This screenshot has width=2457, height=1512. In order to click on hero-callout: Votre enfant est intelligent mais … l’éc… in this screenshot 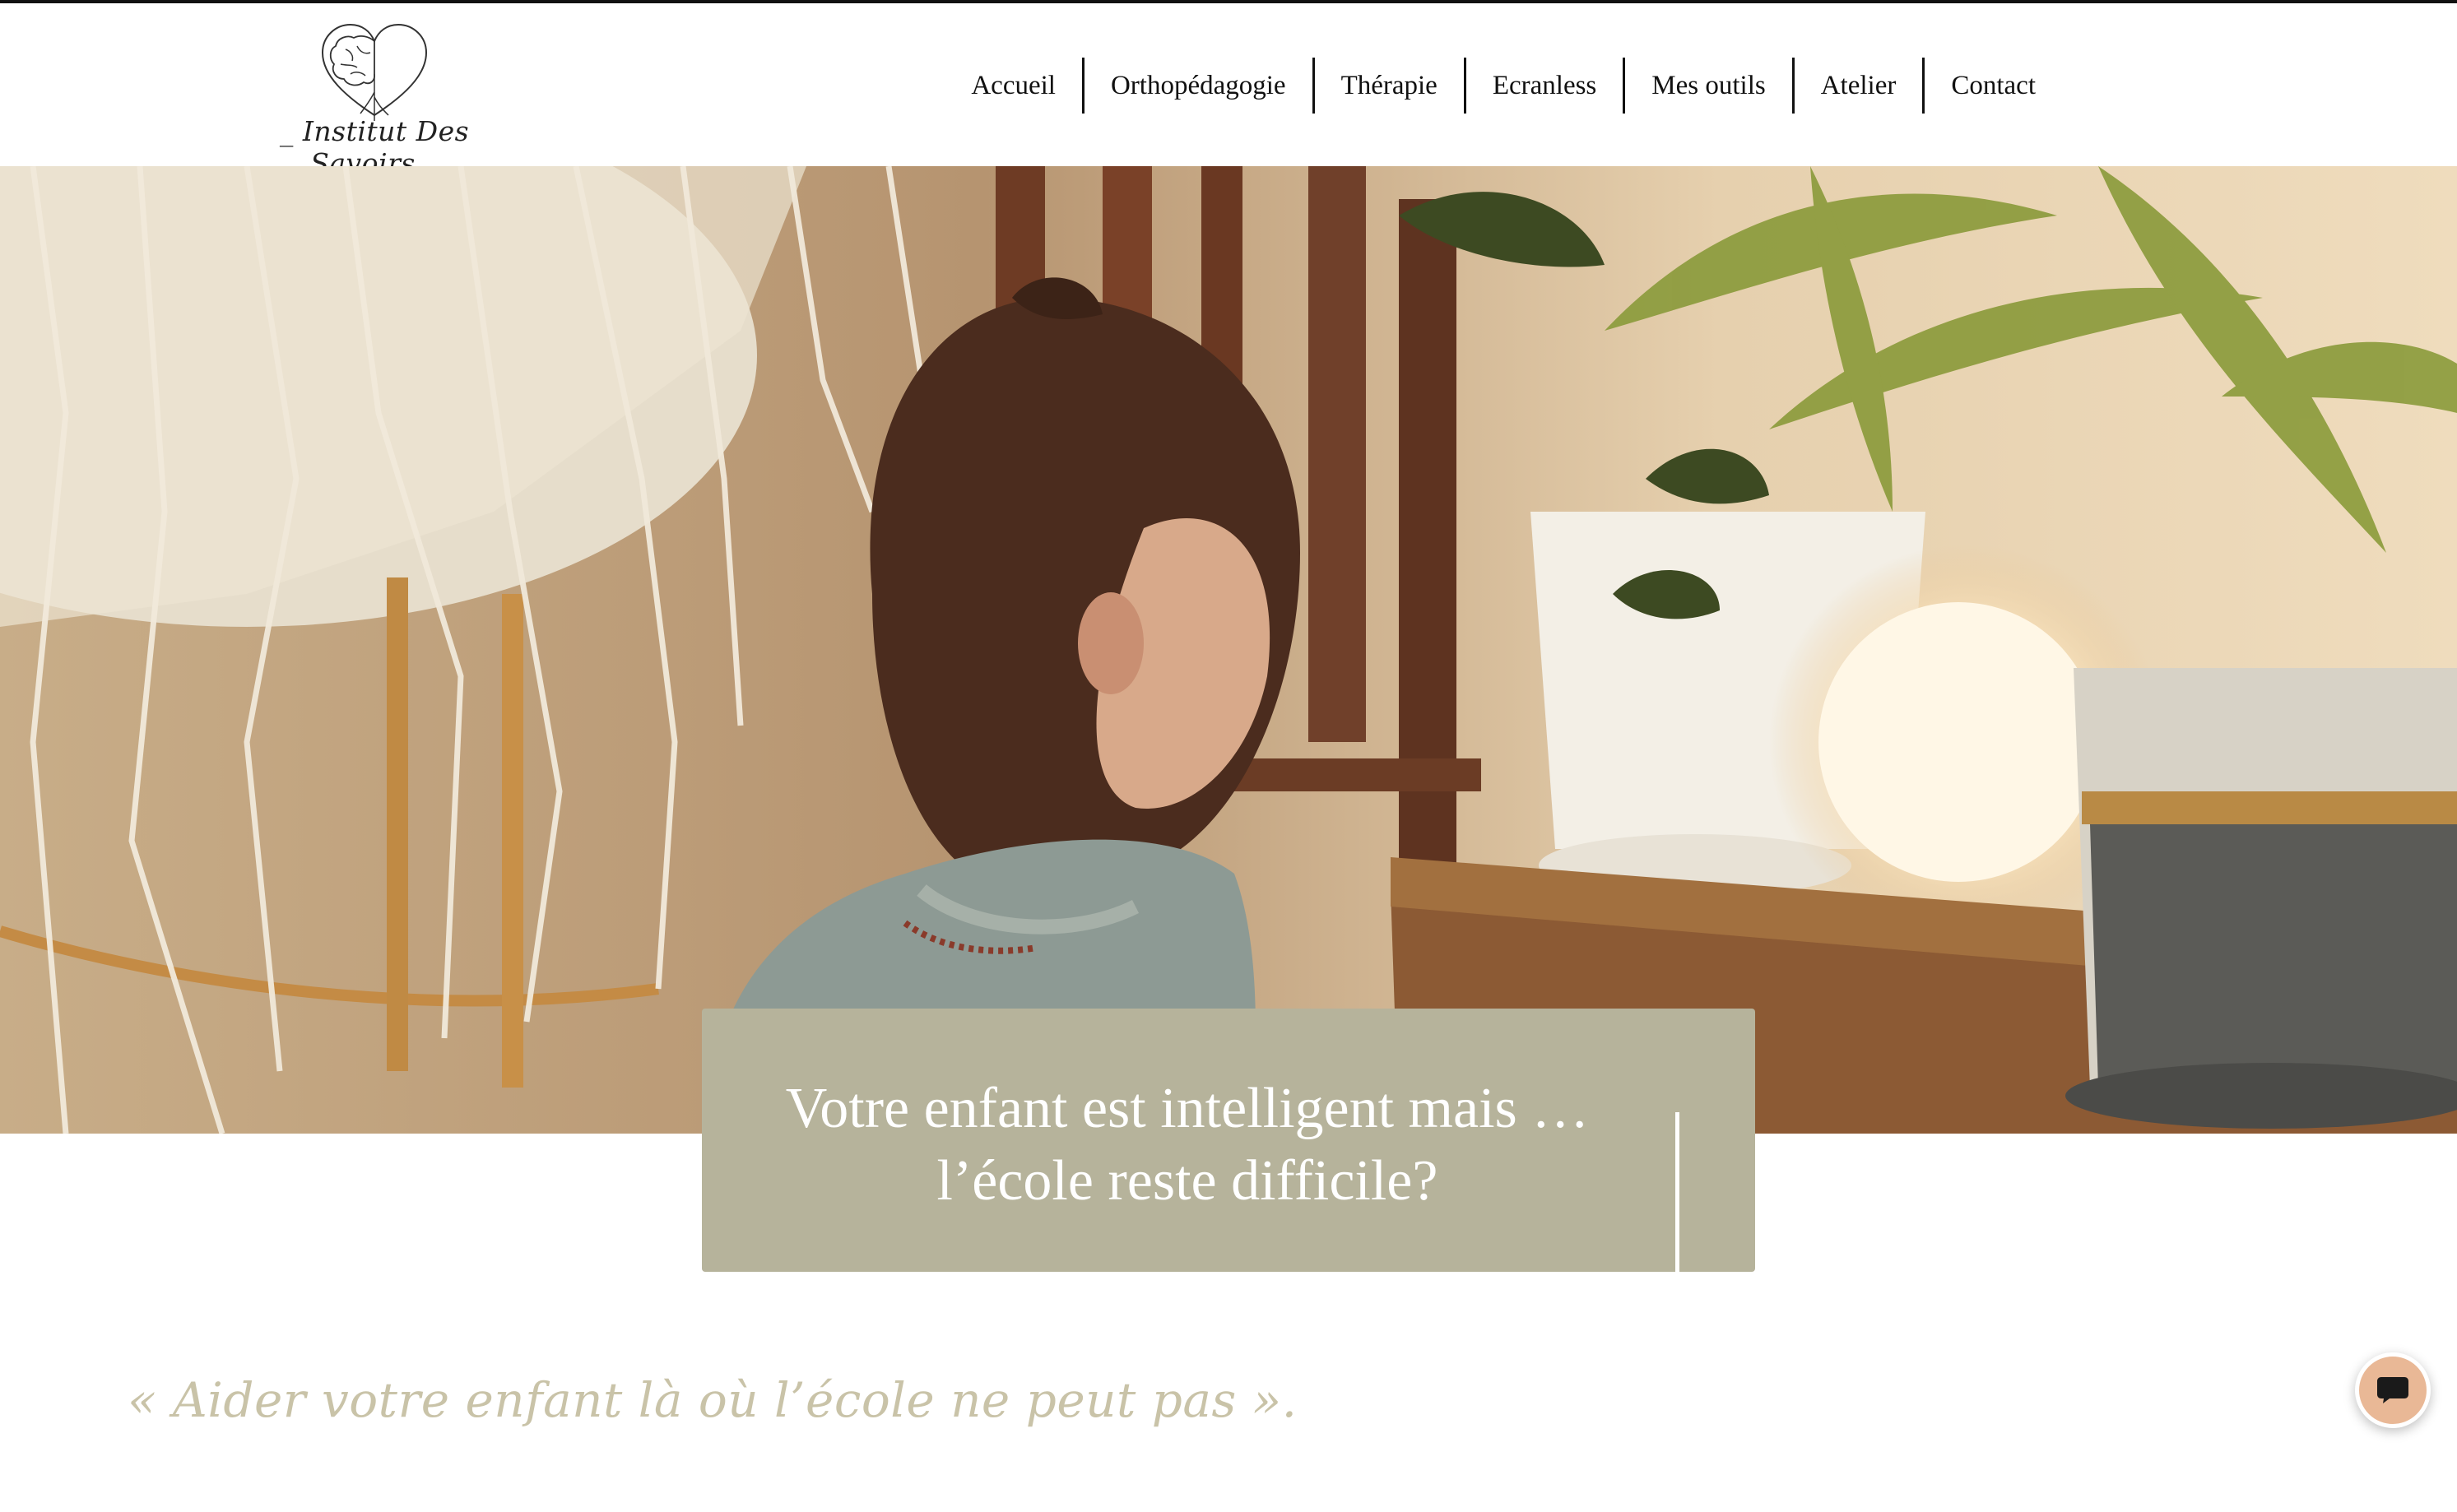, I will do `click(1228, 1140)`.